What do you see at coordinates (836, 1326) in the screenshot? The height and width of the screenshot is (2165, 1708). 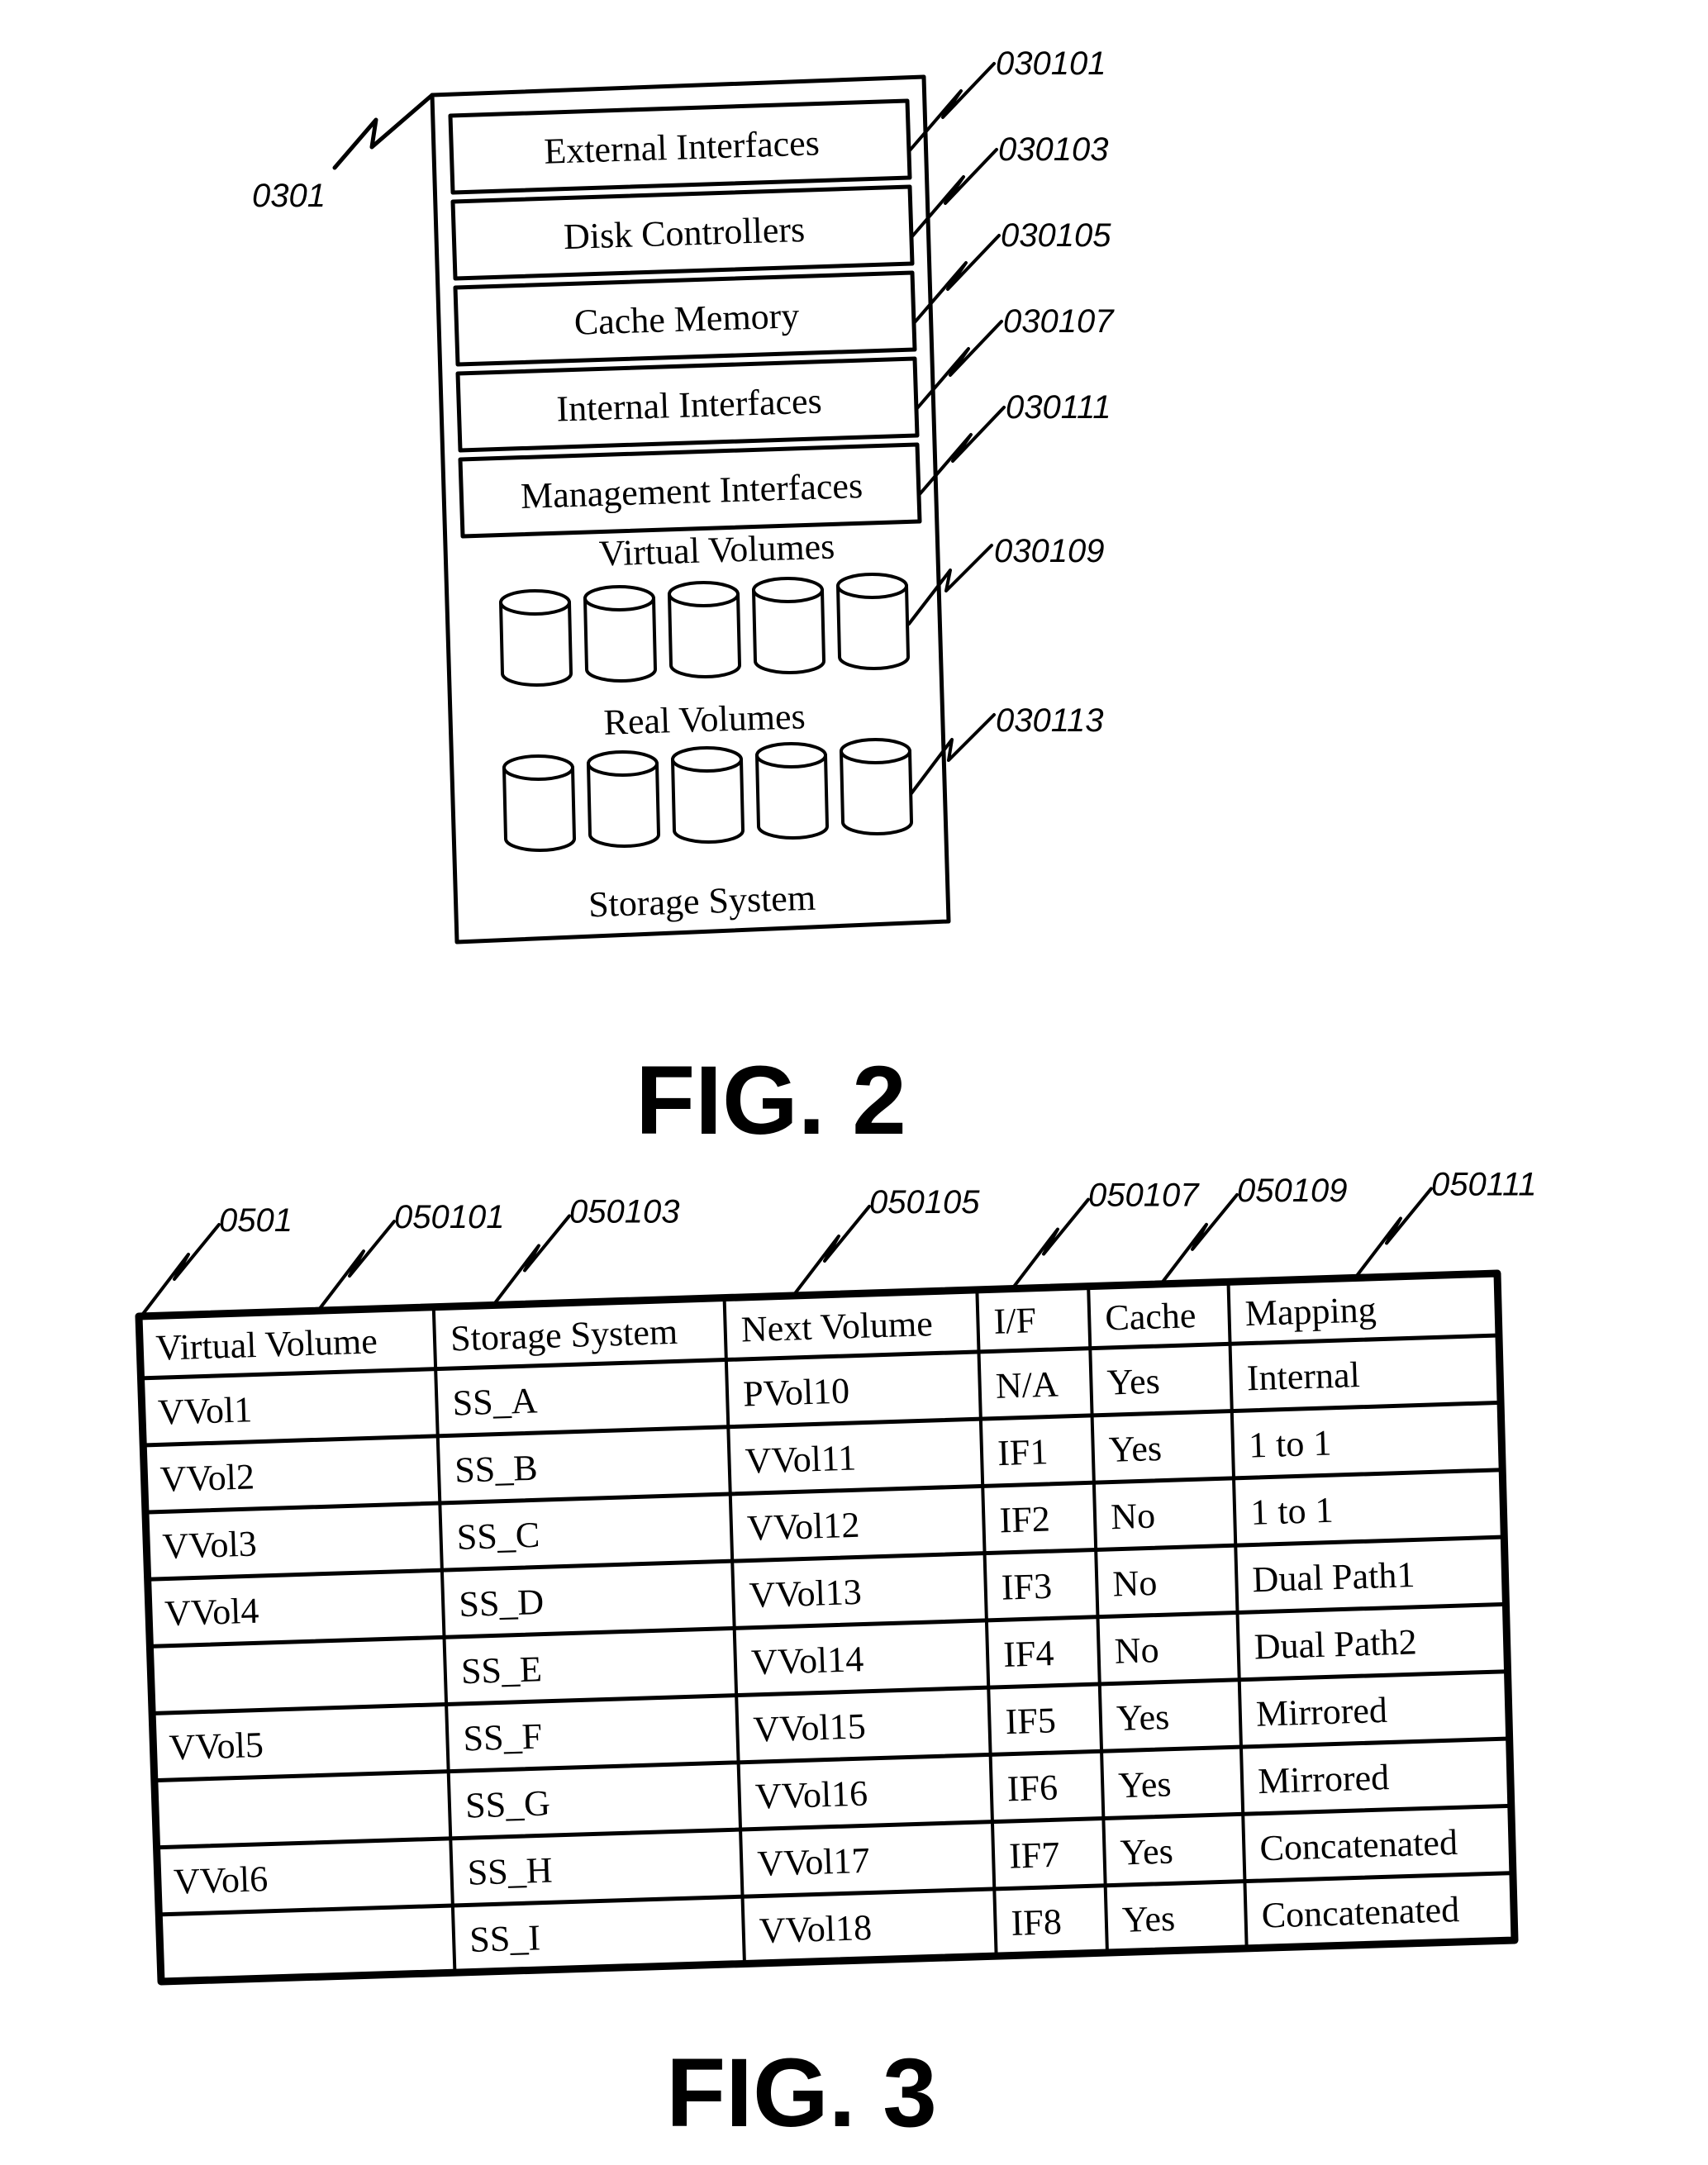 I see `column-header: Next Volume` at bounding box center [836, 1326].